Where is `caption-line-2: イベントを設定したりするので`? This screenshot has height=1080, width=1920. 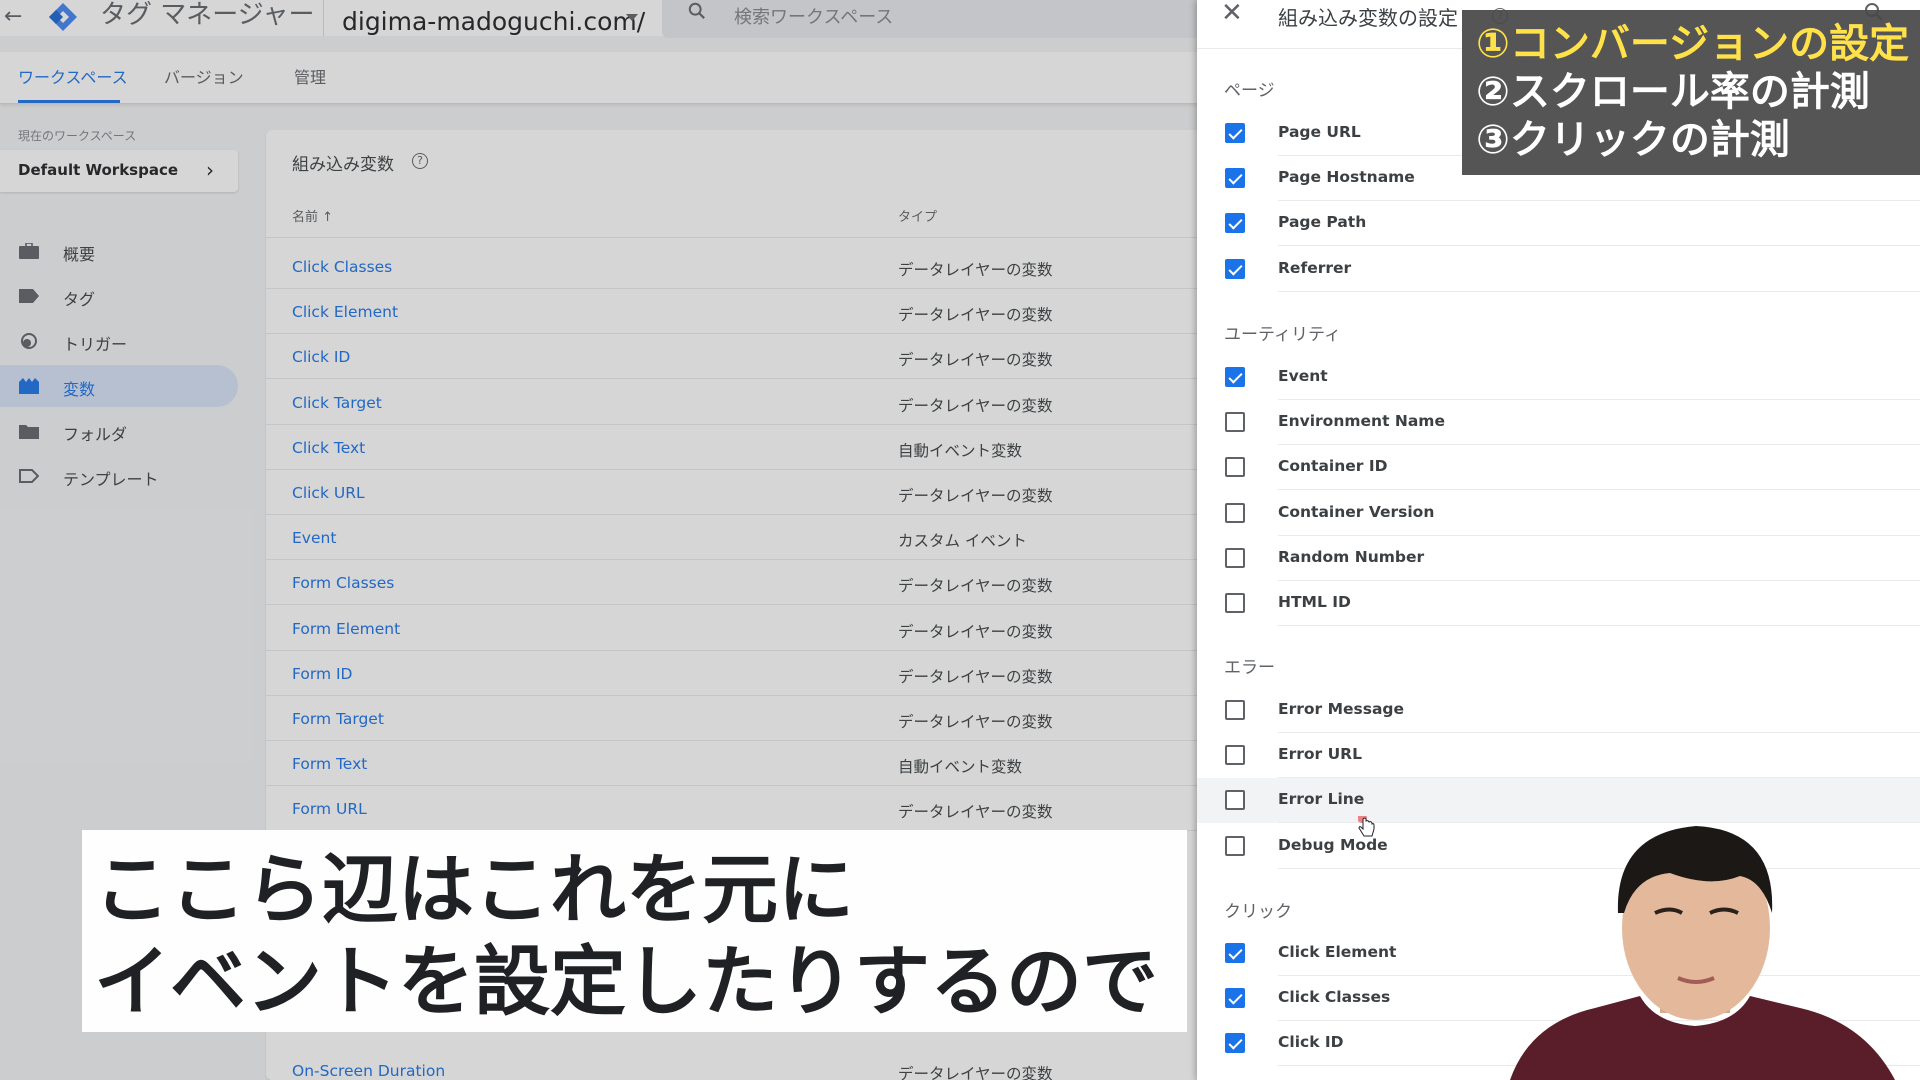
caption-line-2: イベントを設定したりするので is located at coordinates (626, 981).